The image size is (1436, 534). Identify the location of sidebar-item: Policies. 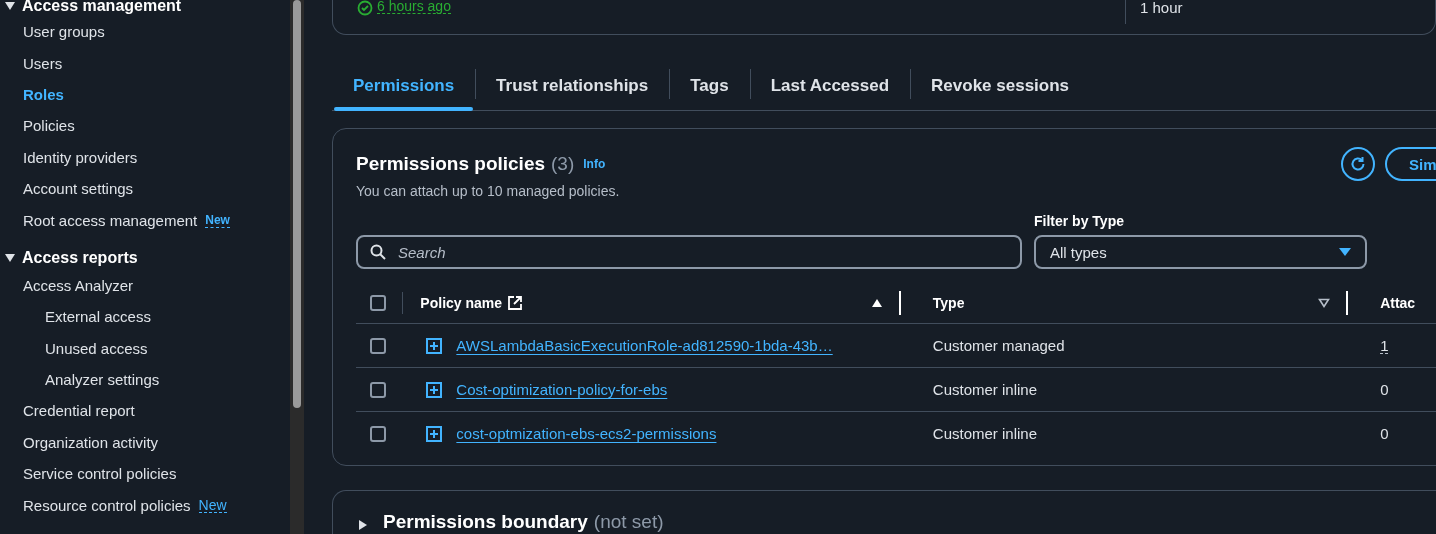
(49, 126).